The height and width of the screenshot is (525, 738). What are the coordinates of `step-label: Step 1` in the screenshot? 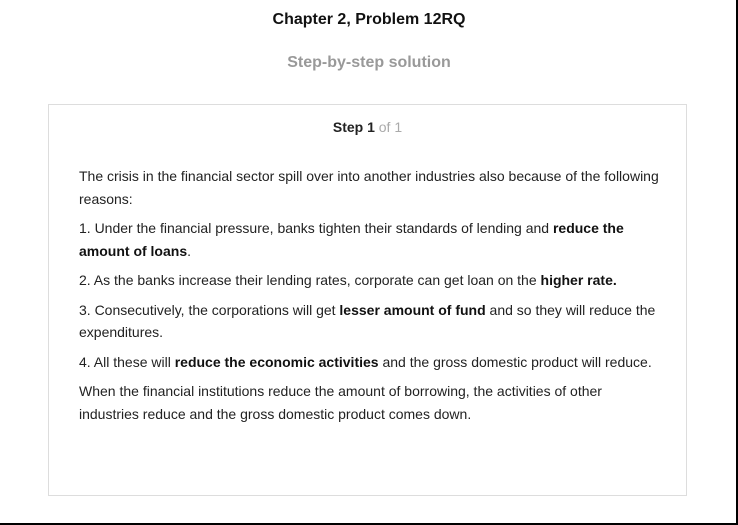 It's located at (353, 127).